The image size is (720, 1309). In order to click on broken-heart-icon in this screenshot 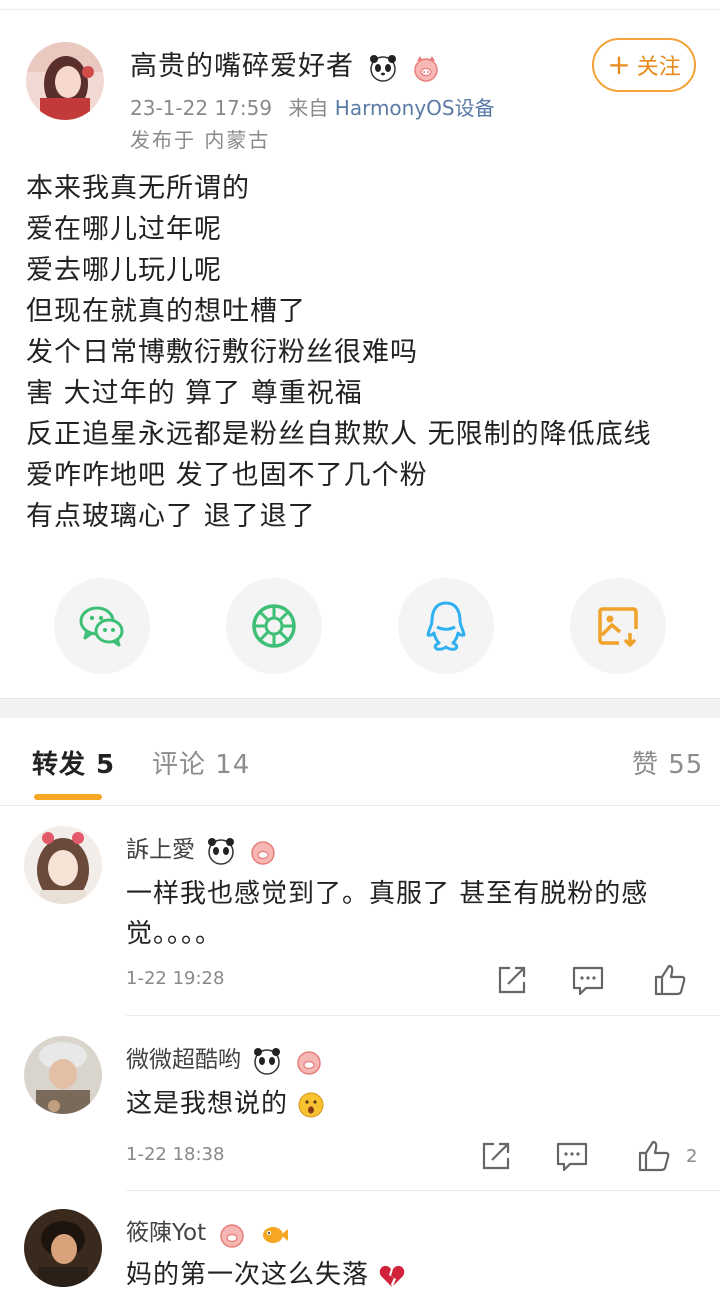, I will do `click(392, 1276)`.